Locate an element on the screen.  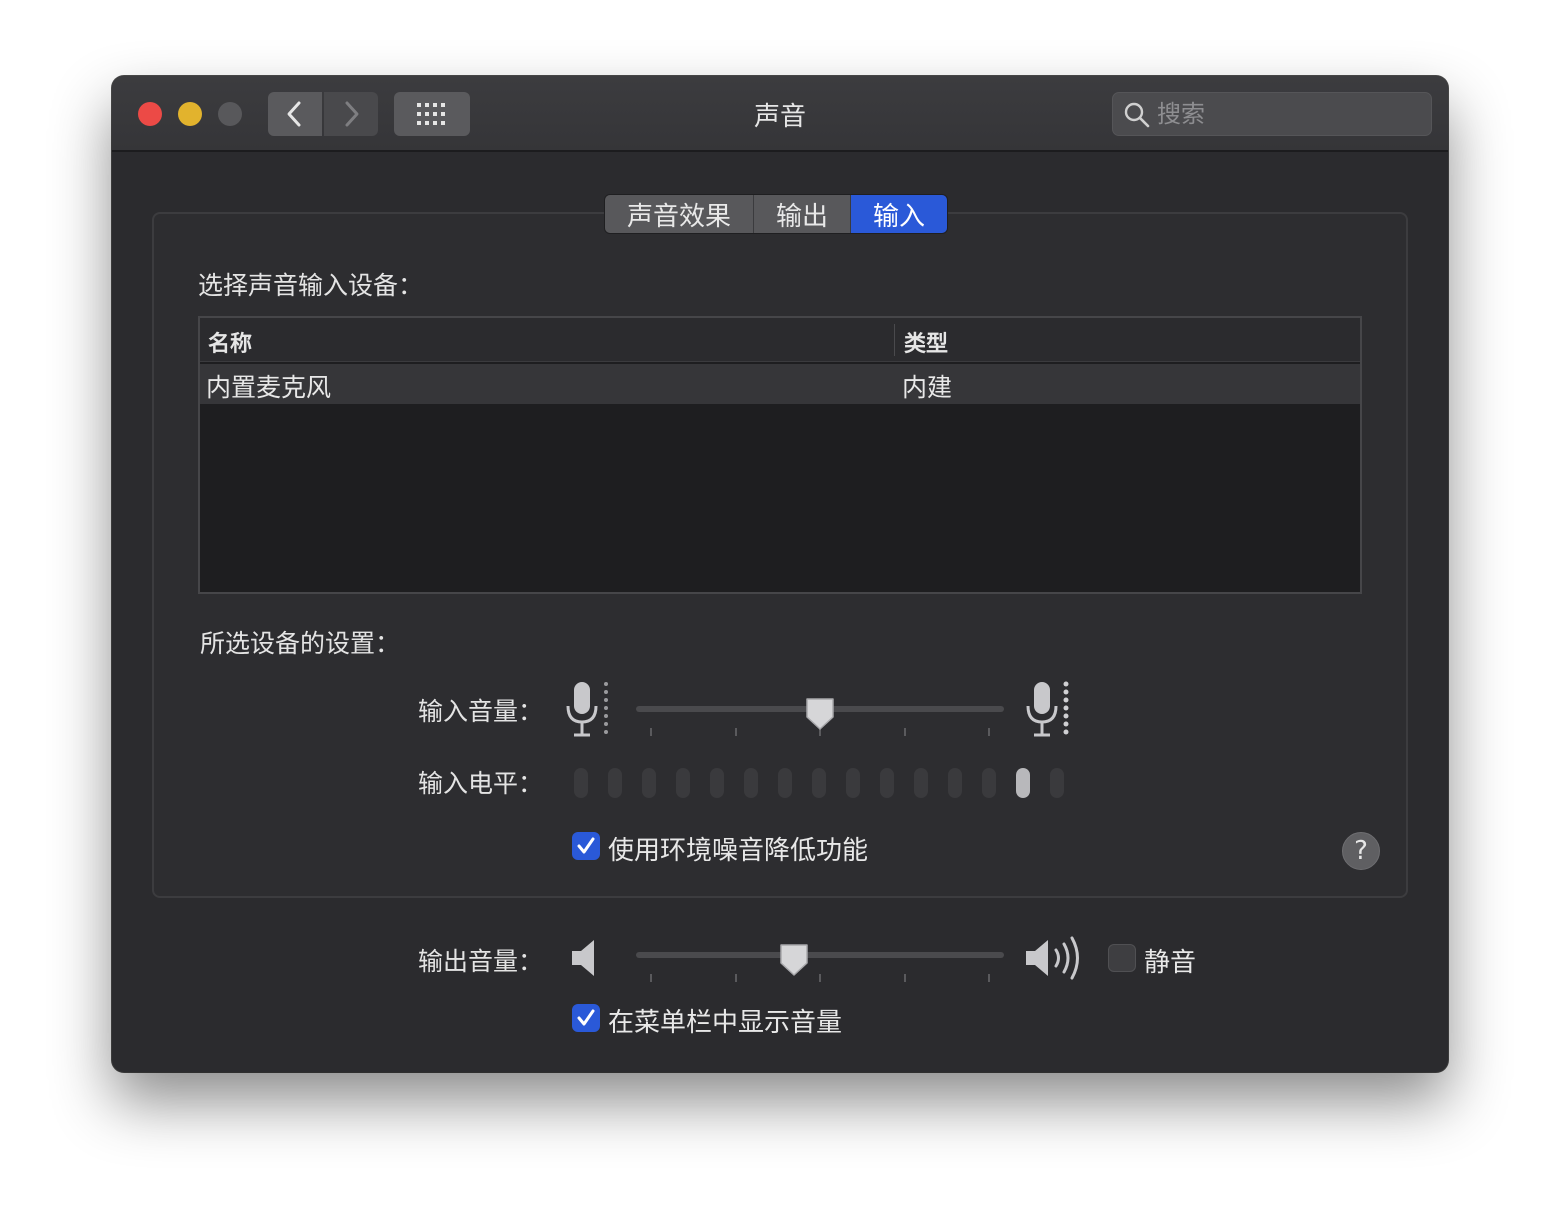
input-volume-thumb is located at coordinates (820, 714).